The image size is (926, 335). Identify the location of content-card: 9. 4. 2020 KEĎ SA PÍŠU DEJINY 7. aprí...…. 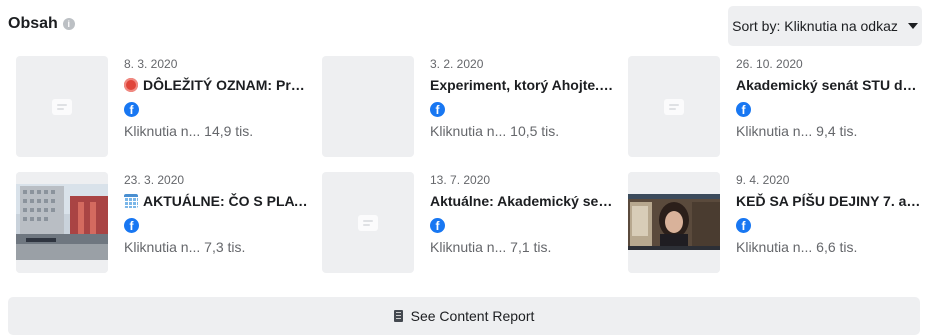
(775, 224).